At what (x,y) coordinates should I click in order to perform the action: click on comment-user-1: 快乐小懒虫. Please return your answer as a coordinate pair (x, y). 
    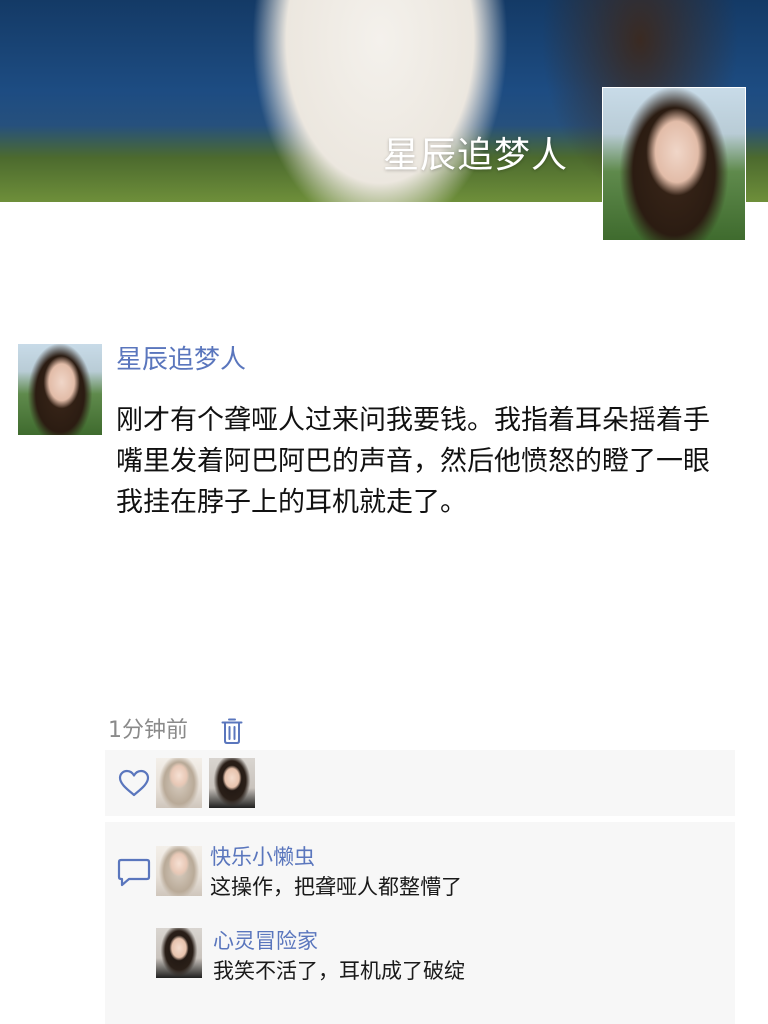
    Looking at the image, I should click on (262, 857).